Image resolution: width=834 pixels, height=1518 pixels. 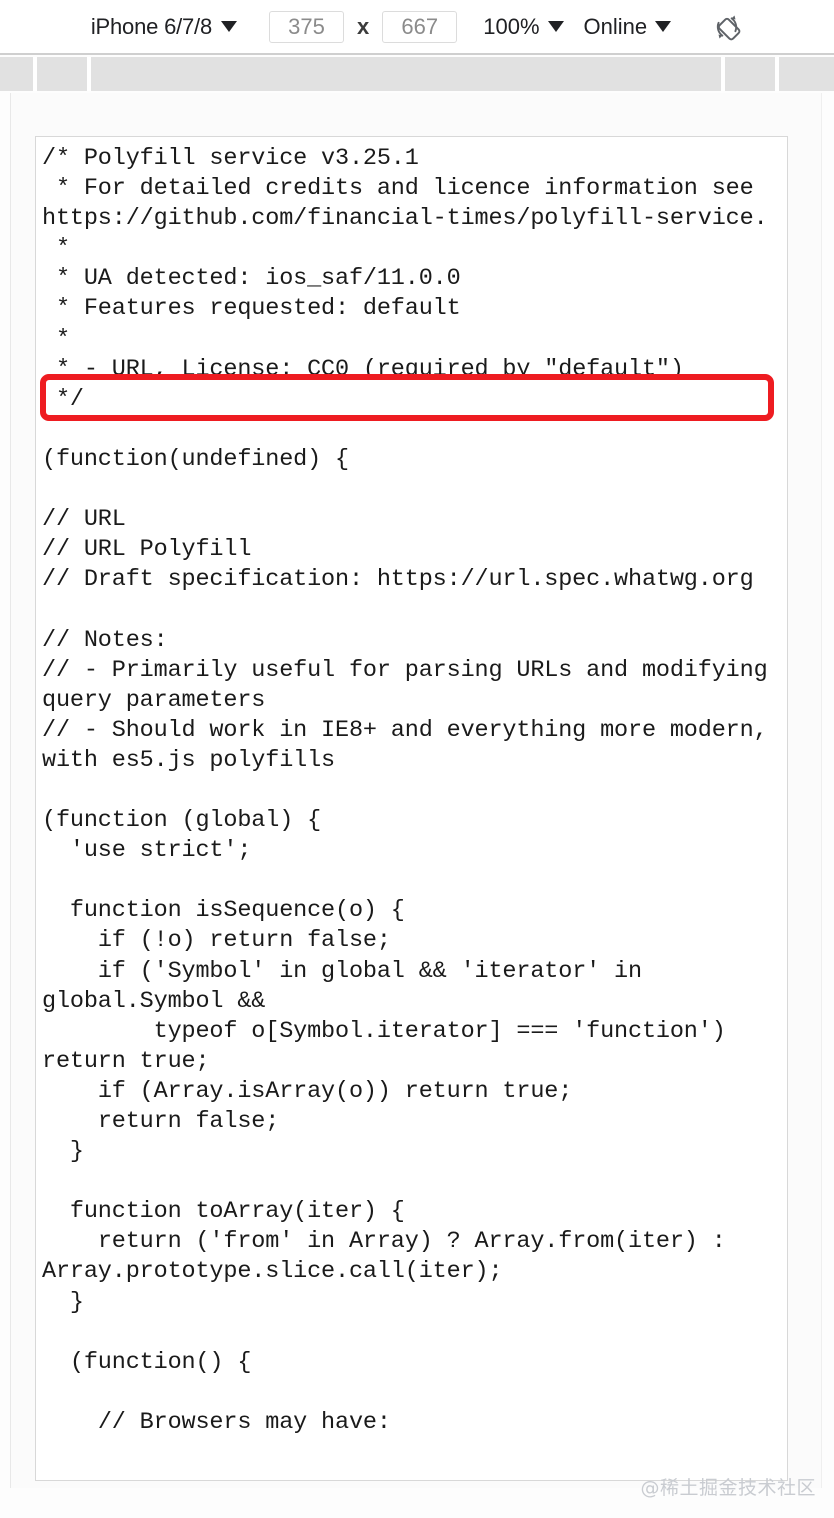 What do you see at coordinates (615, 26) in the screenshot?
I see `network-throttling-label: Online` at bounding box center [615, 26].